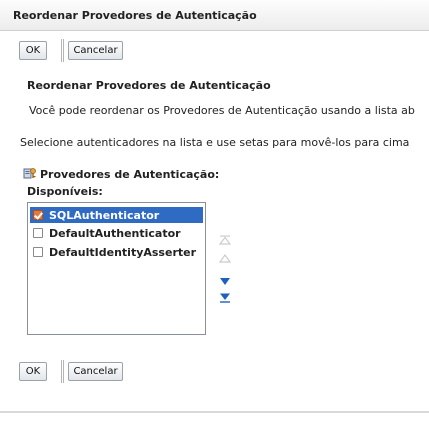 Image resolution: width=429 pixels, height=425 pixels. I want to click on section-heading: Reordenar Provedores de Autenticação, so click(149, 85).